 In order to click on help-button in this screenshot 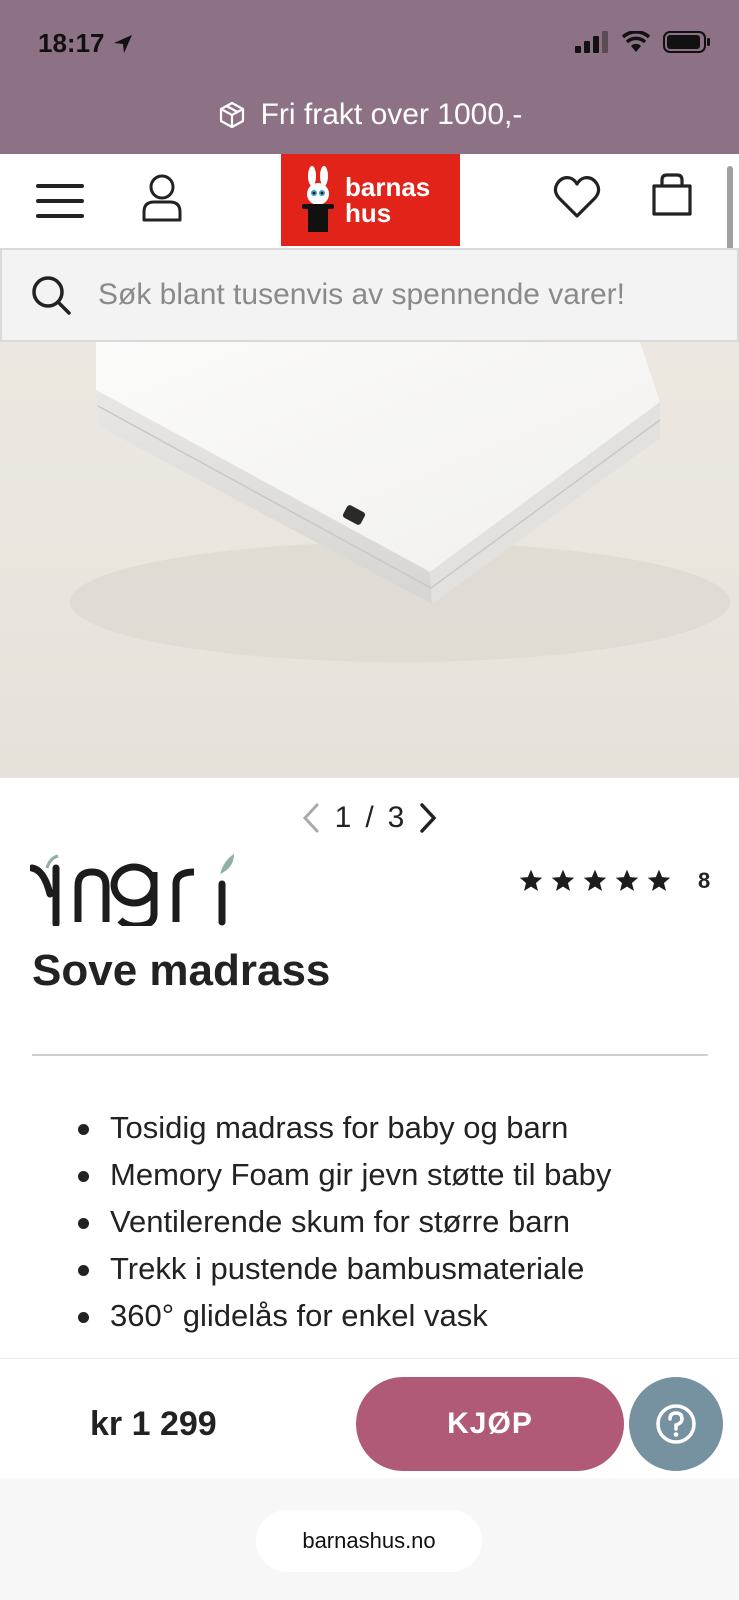, I will do `click(676, 1424)`.